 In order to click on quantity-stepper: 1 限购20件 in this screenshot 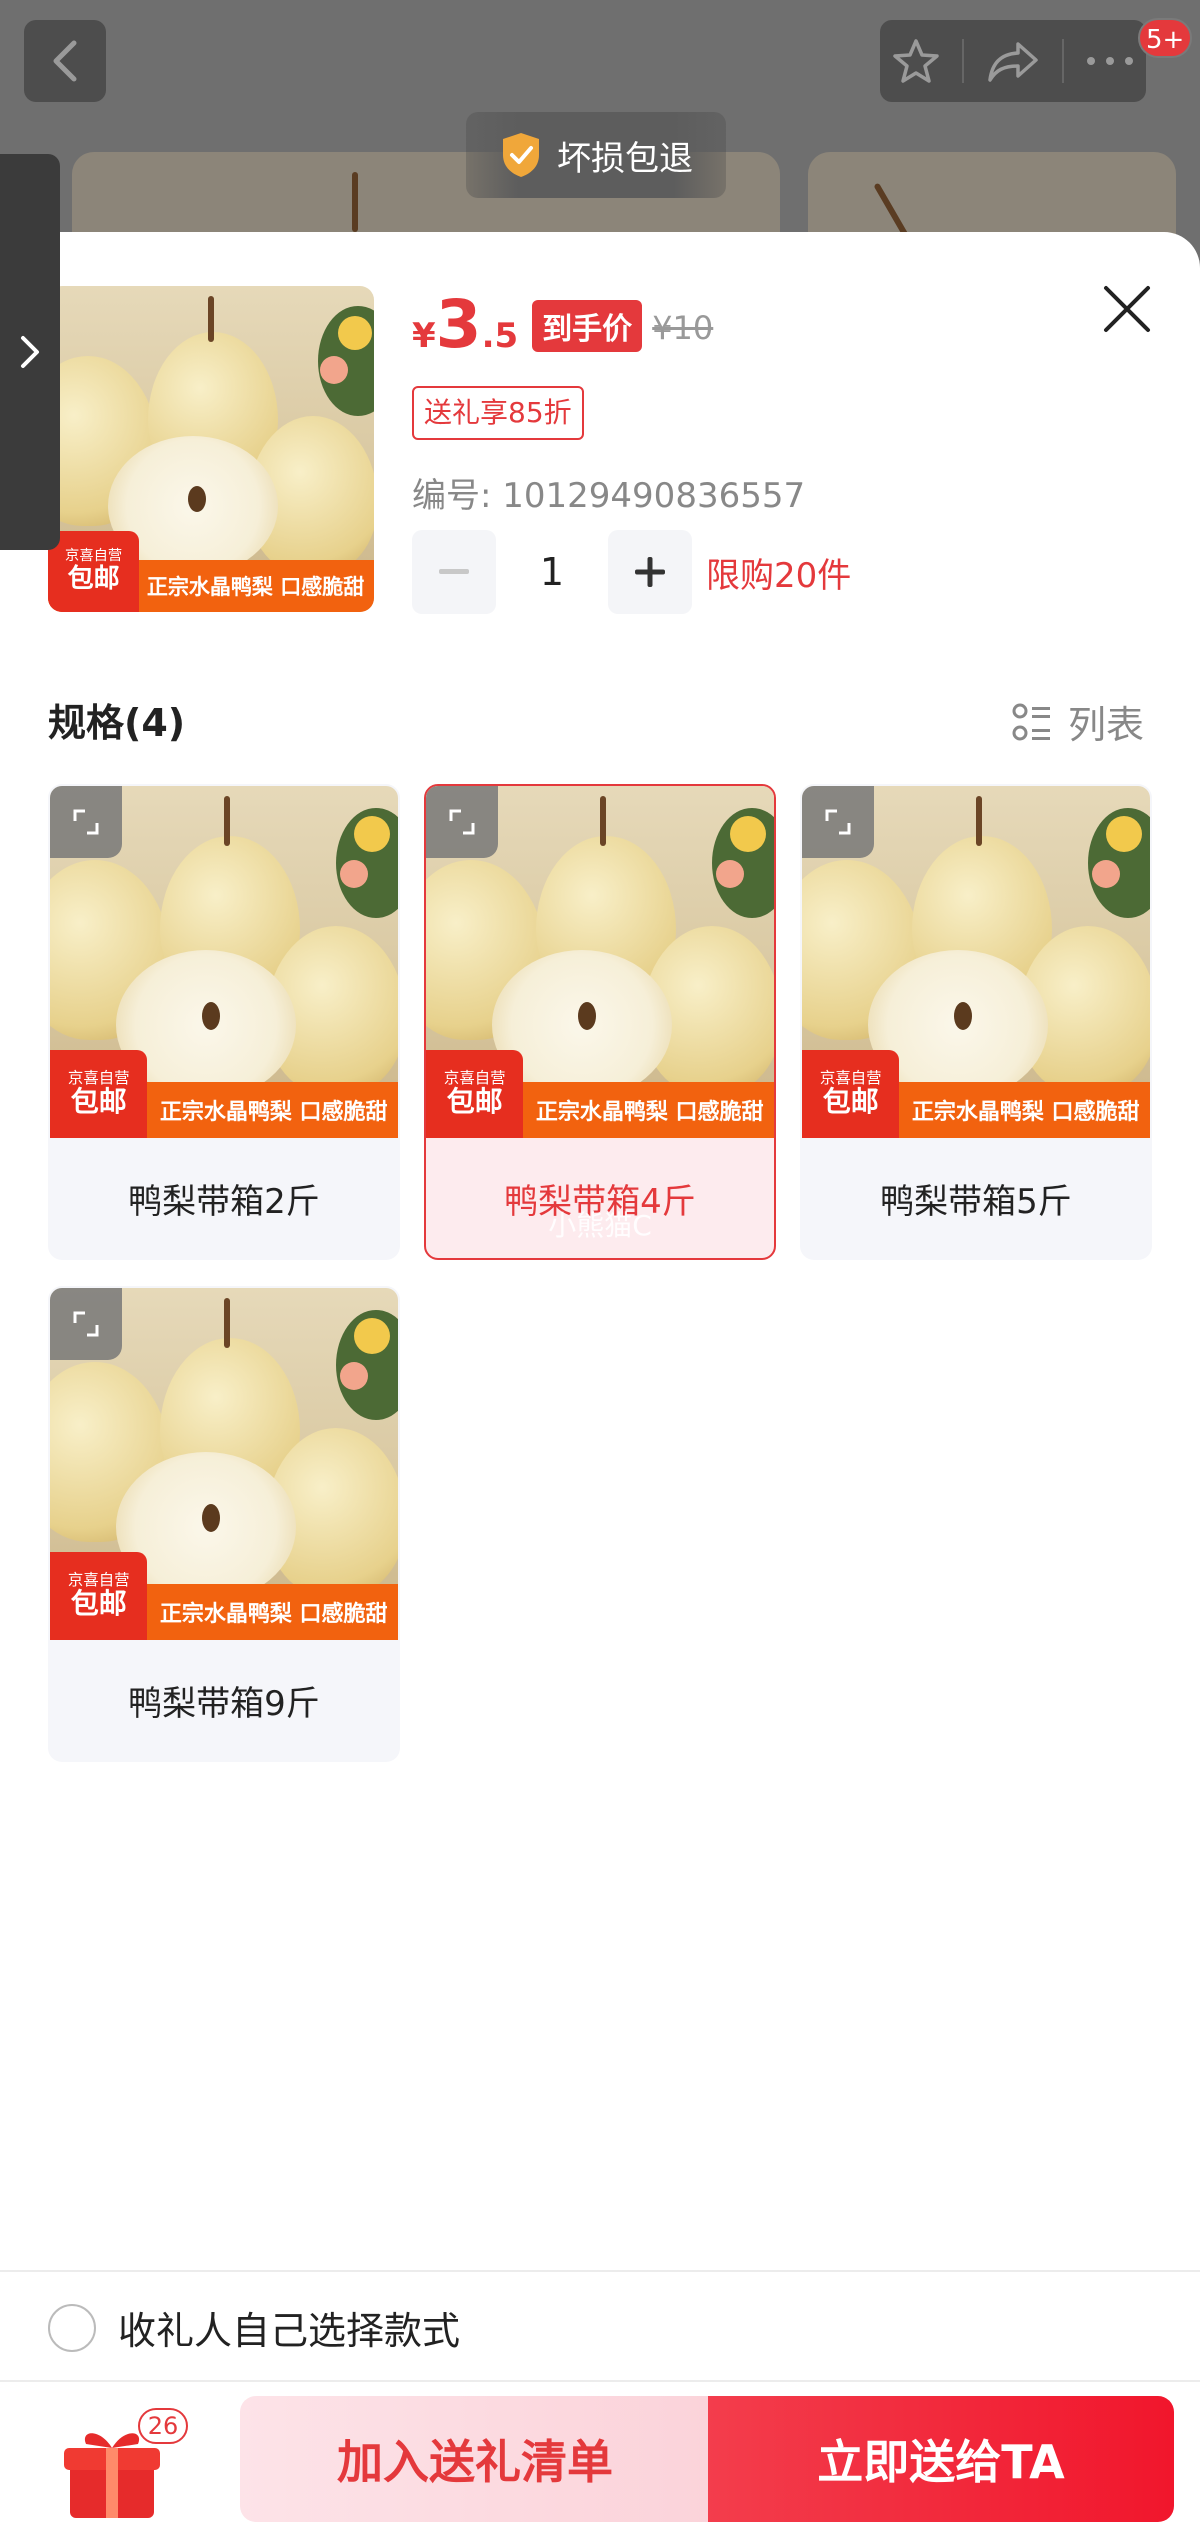, I will do `click(631, 572)`.